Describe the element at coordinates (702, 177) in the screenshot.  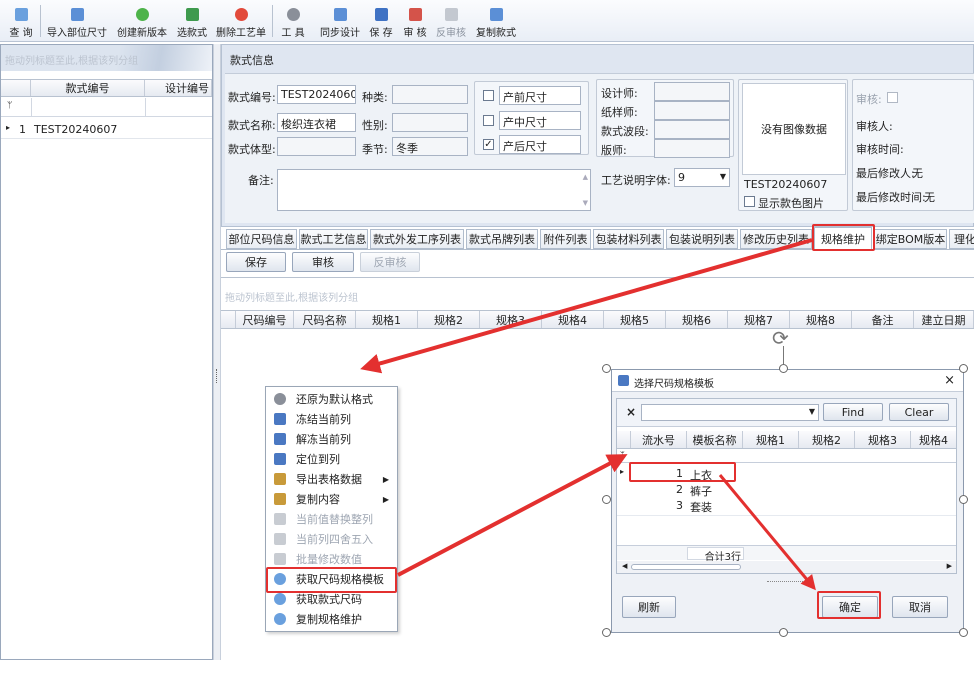
I see `font-size-select: 9 ▼` at that location.